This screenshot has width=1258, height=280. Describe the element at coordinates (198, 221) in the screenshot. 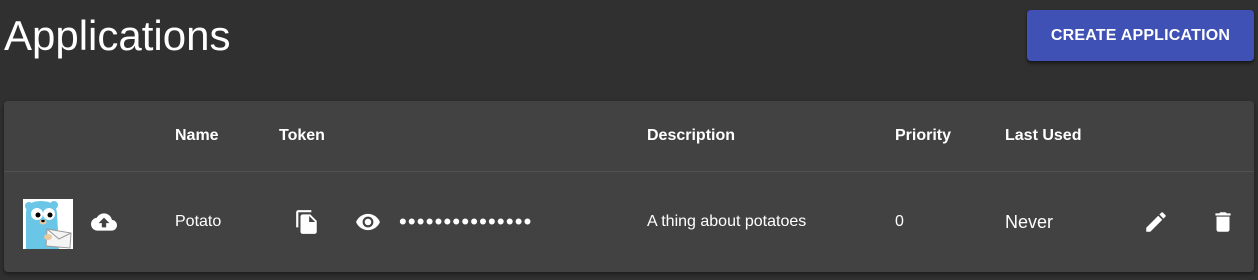

I see `application-name: Potato` at that location.